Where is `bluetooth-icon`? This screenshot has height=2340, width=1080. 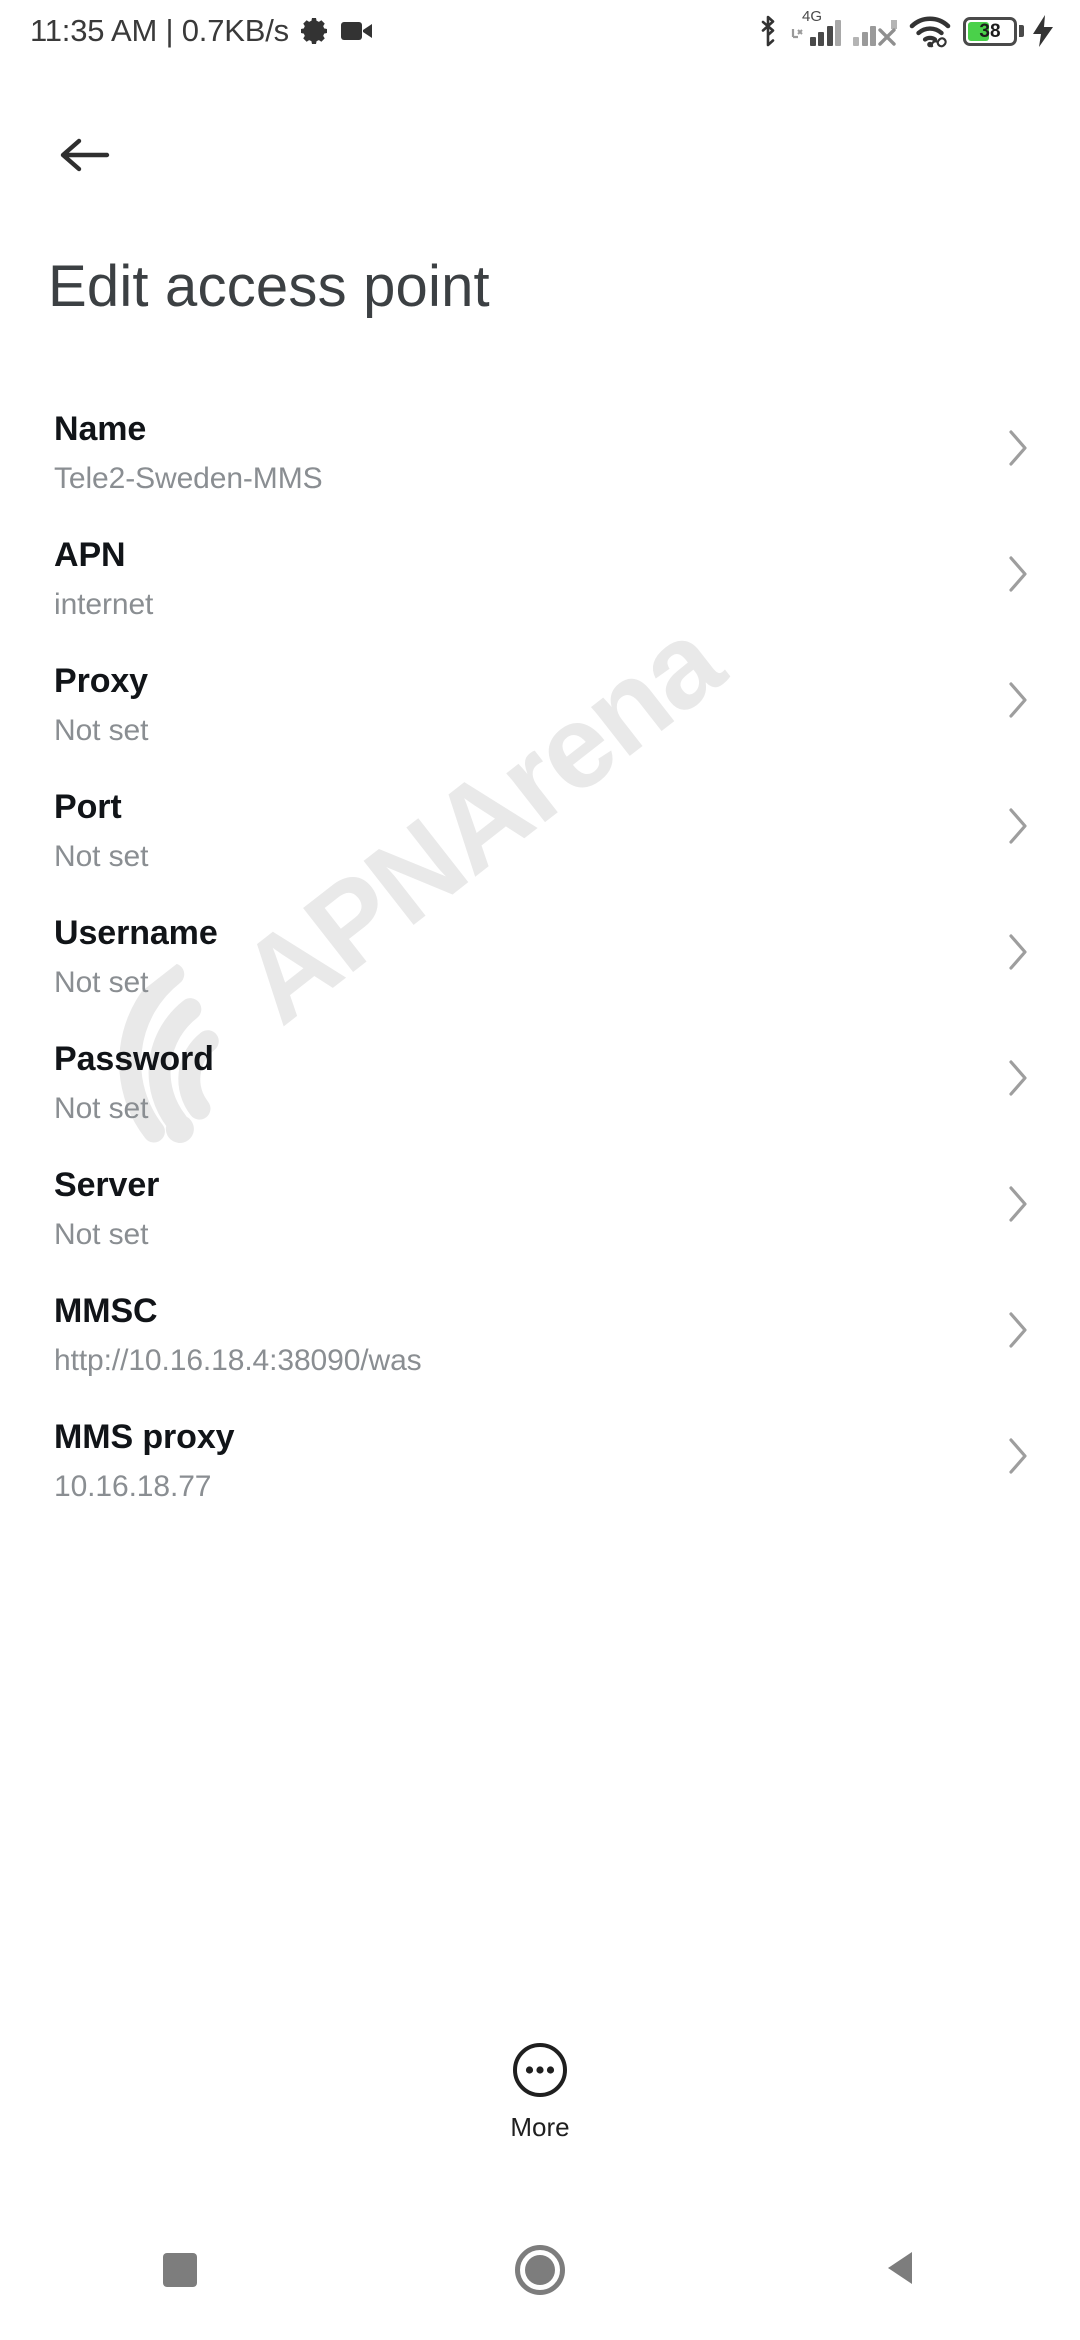
bluetooth-icon is located at coordinates (768, 31).